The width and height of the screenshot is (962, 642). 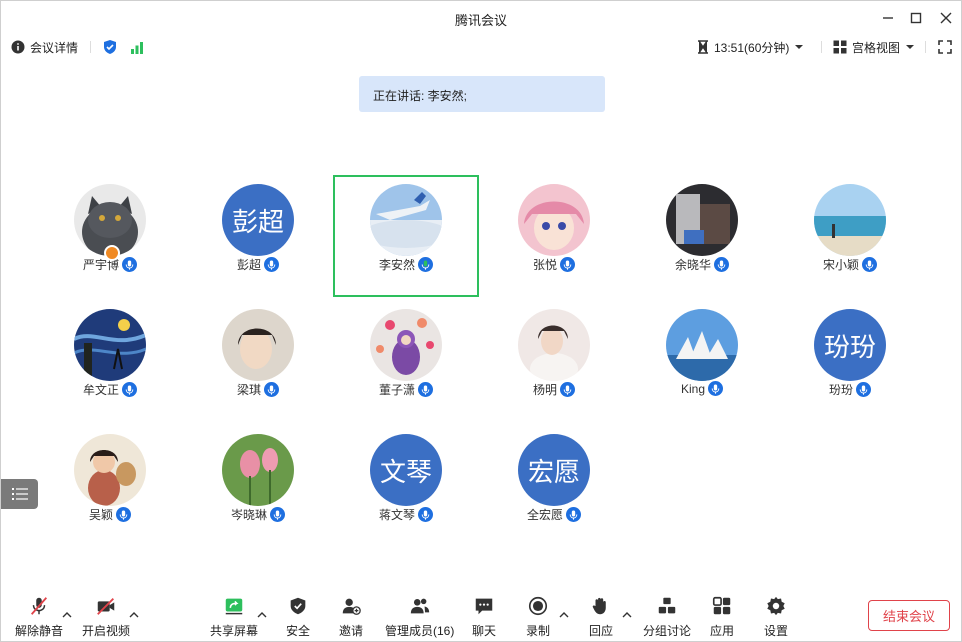 I want to click on apps-button: 应用, so click(x=722, y=615).